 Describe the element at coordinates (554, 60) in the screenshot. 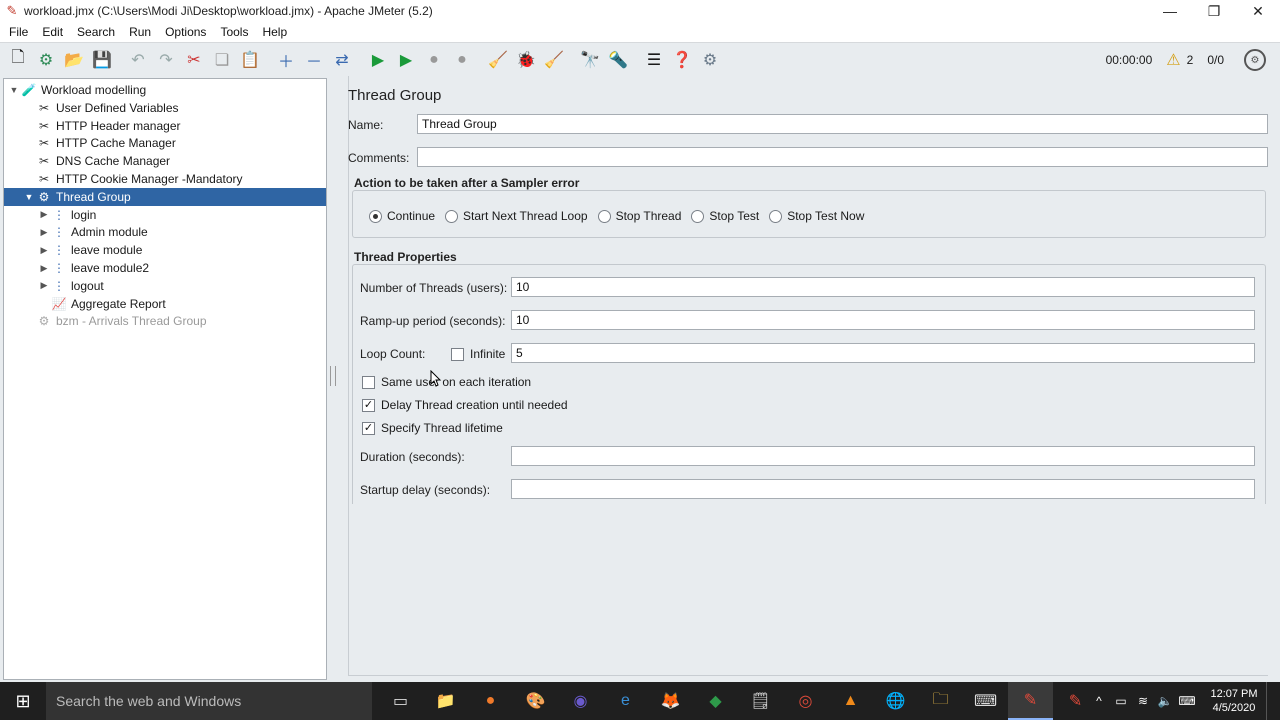

I see `clear-broom-icon: 🧹` at that location.